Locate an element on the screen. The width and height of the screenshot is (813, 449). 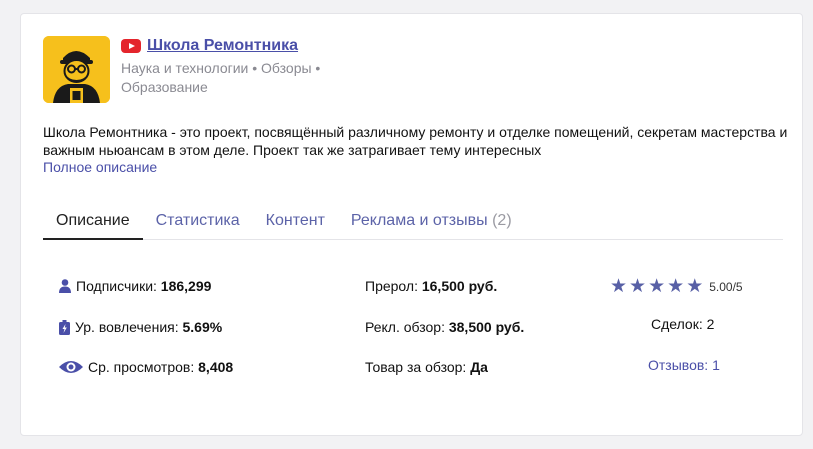
engagement-stat: Ур. вовлечения: 5.69% is located at coordinates (140, 327).